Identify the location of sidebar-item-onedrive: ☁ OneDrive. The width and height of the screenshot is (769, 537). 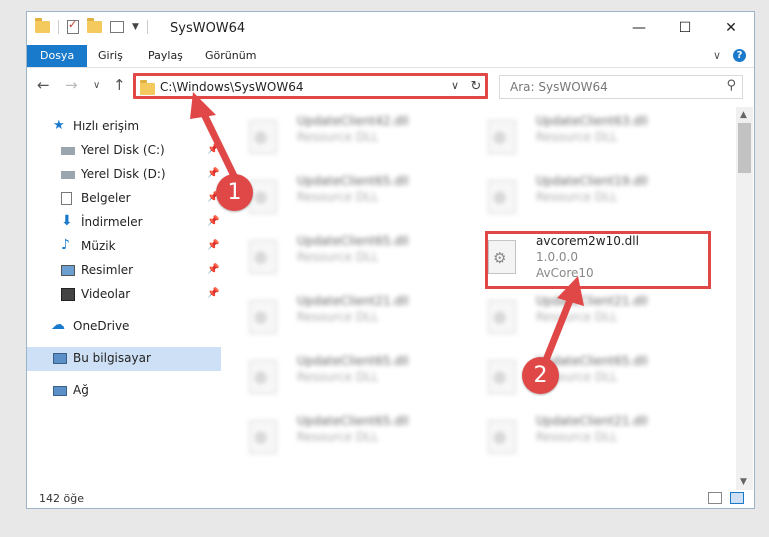
(124, 327).